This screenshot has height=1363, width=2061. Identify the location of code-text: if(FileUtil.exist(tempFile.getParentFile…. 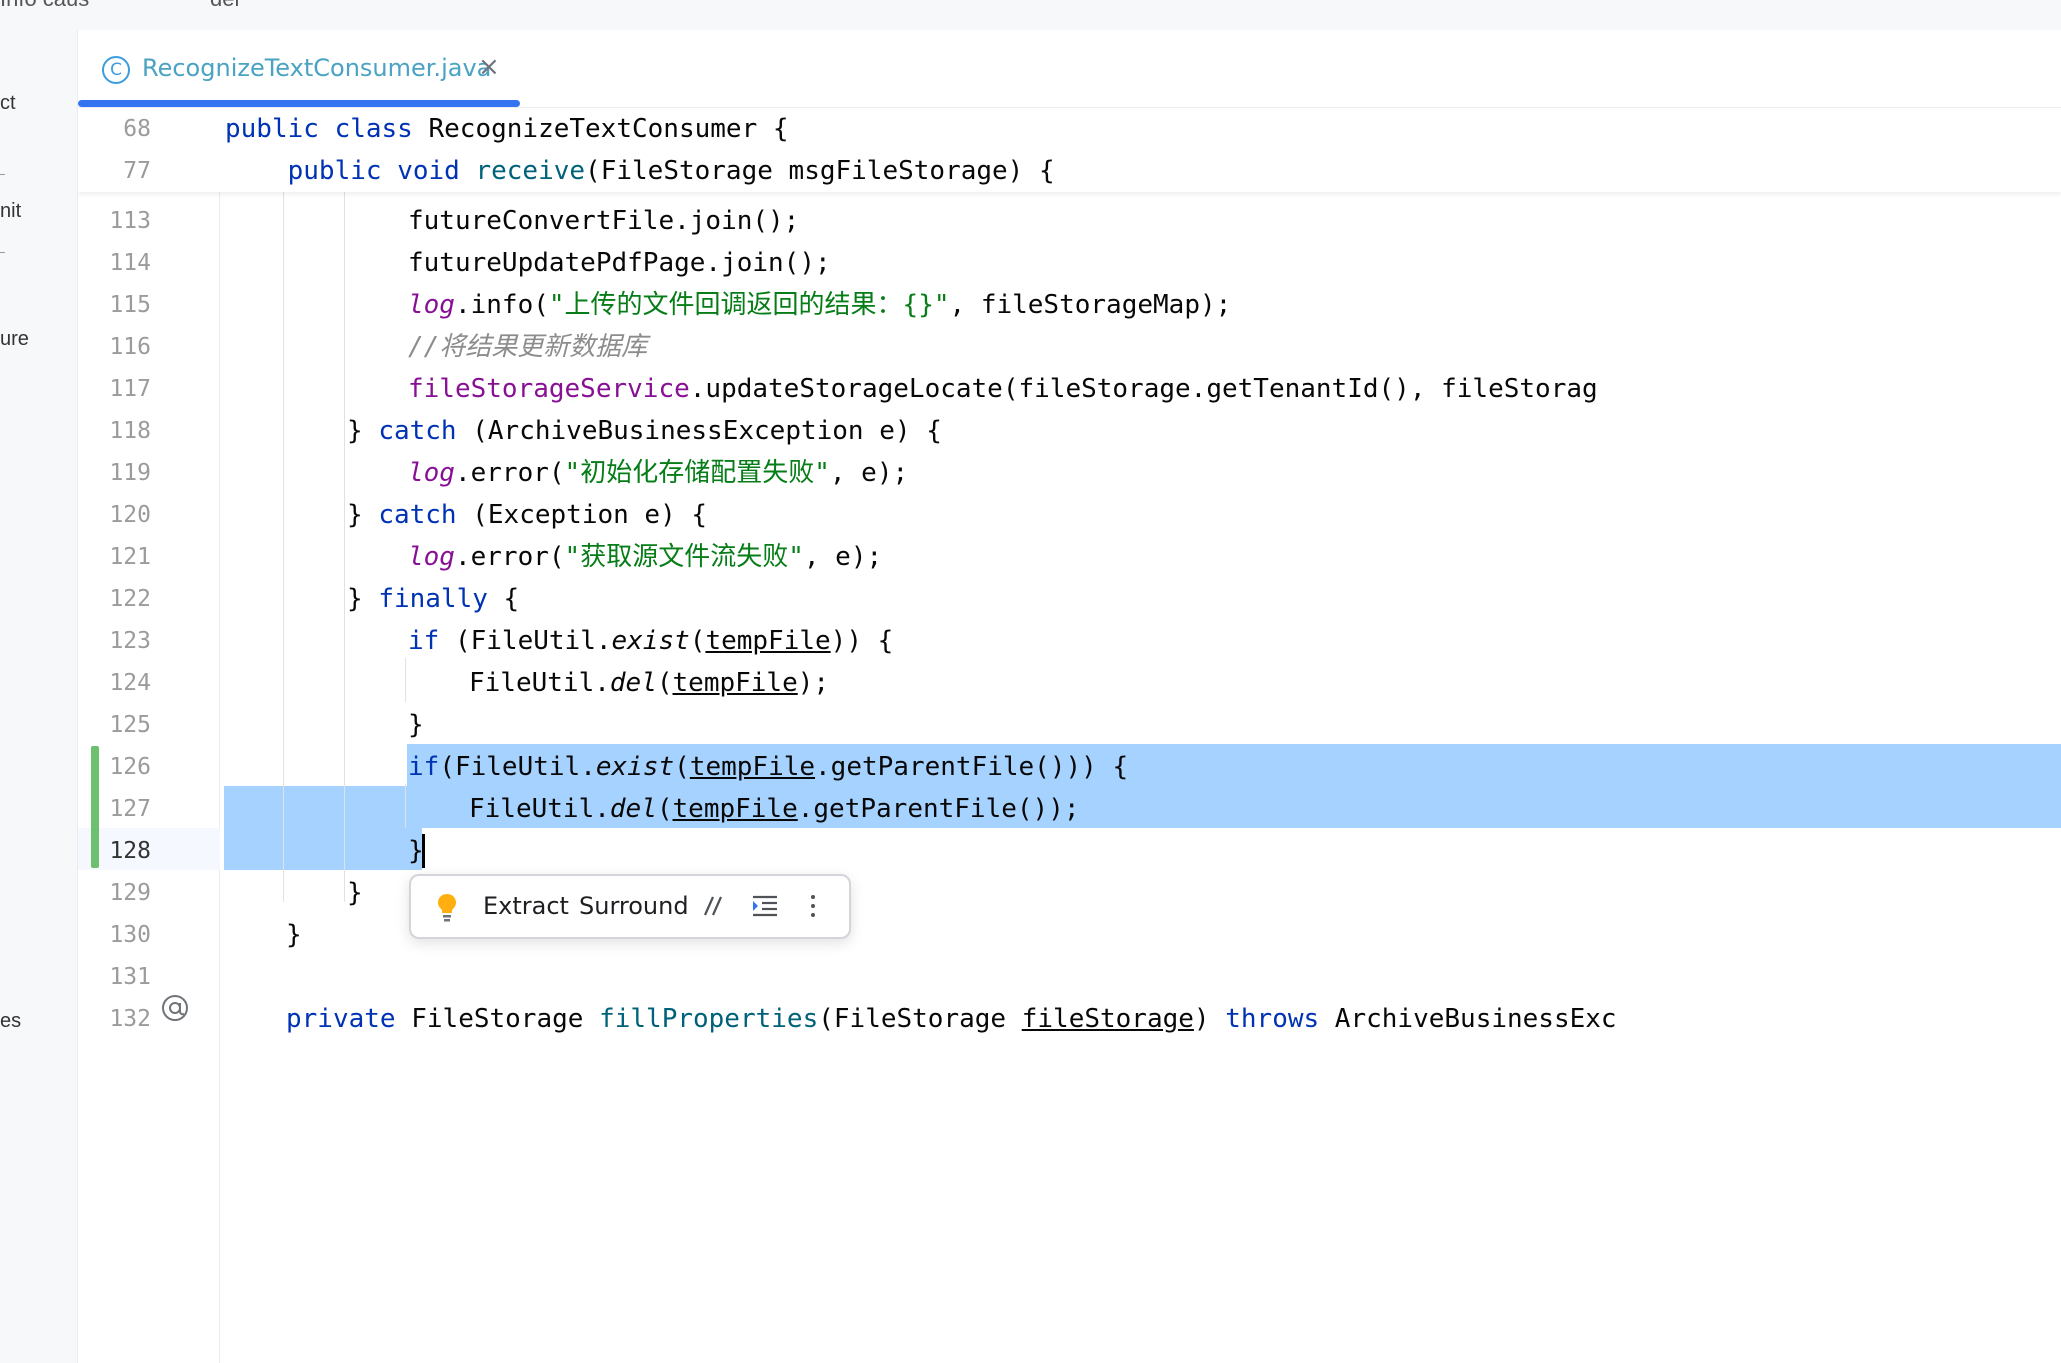
(768, 767).